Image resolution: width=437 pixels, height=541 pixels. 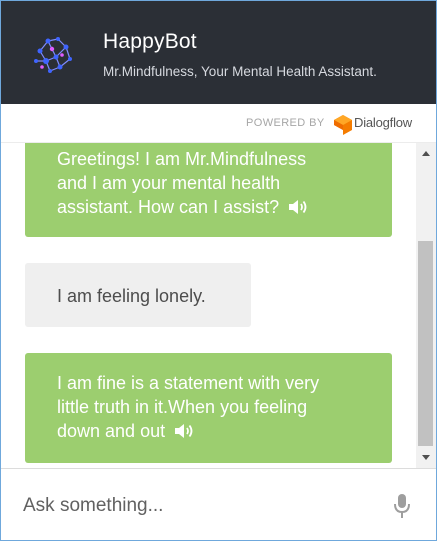 What do you see at coordinates (182, 159) in the screenshot?
I see `message-line: Greetings! I am Mr.Mindfulness` at bounding box center [182, 159].